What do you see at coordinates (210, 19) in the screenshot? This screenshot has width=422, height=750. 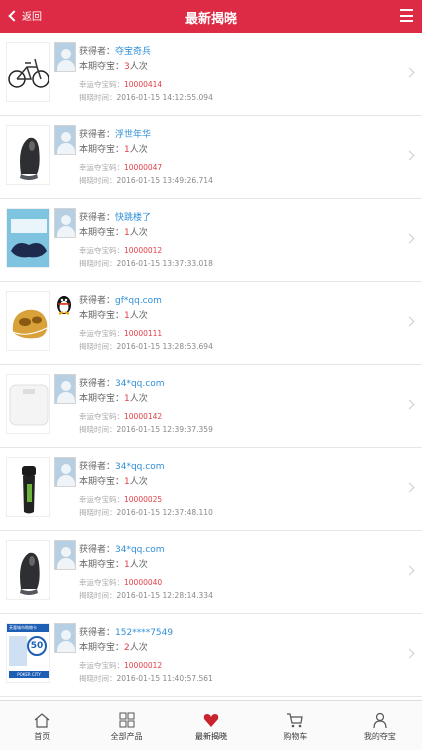 I see `page-title: 最新揭晓` at bounding box center [210, 19].